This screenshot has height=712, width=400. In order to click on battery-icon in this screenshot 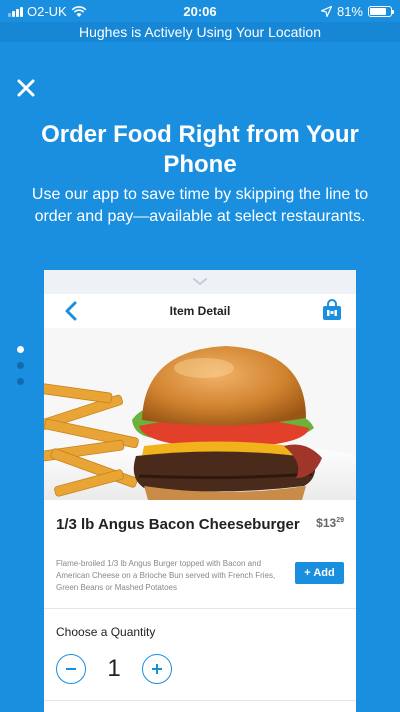, I will do `click(381, 11)`.